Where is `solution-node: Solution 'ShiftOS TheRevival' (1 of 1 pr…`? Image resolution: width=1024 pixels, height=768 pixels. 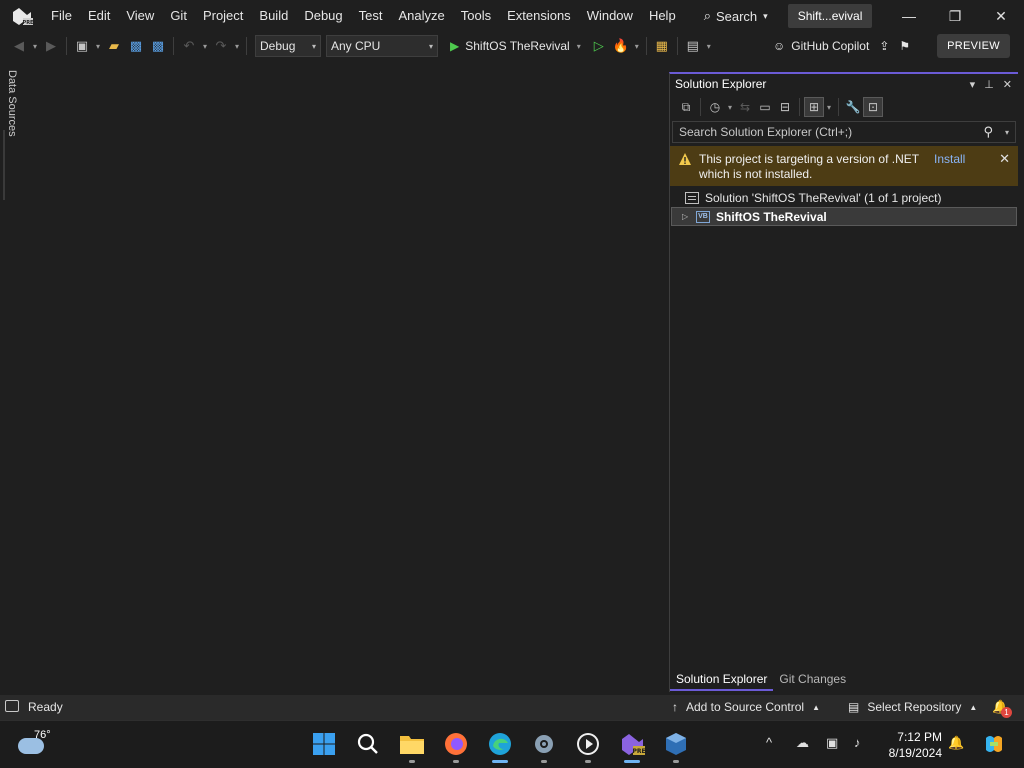 solution-node: Solution 'ShiftOS TheRevival' (1 of 1 pr… is located at coordinates (844, 197).